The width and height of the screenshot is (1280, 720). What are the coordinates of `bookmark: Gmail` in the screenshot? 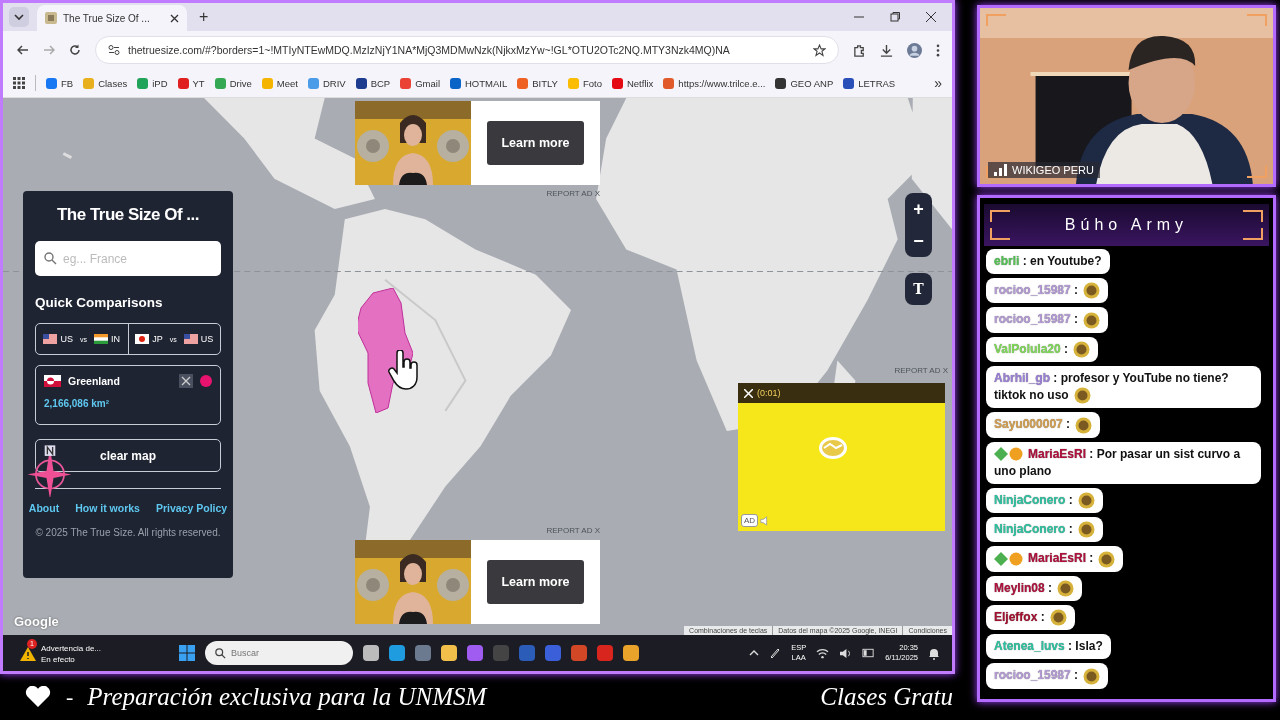 It's located at (420, 83).